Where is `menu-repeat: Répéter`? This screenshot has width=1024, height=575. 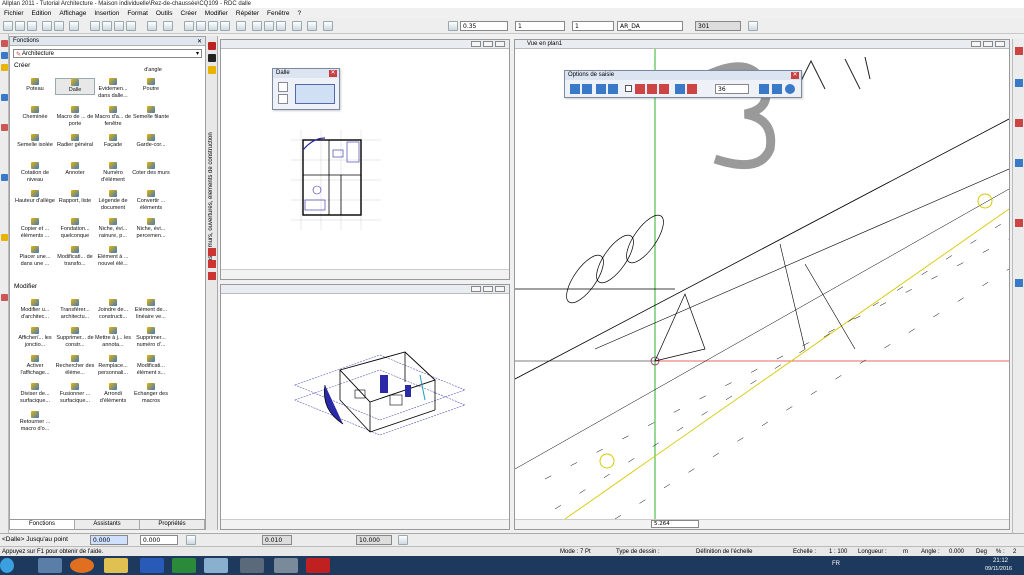
menu-repeat: Répéter is located at coordinates (247, 13).